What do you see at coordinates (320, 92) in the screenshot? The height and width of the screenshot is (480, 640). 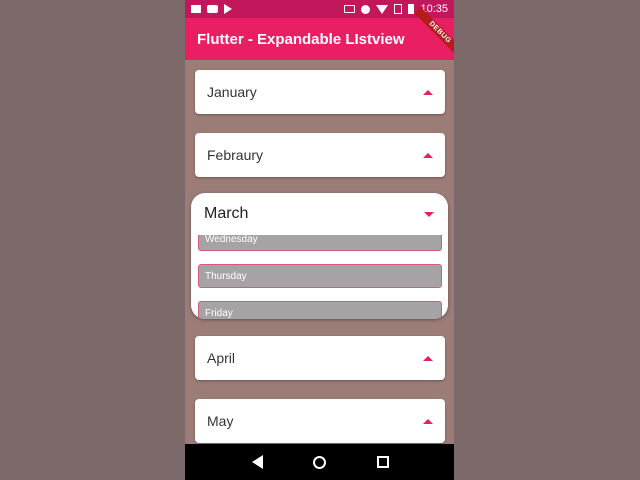 I see `month-tile-january: January` at bounding box center [320, 92].